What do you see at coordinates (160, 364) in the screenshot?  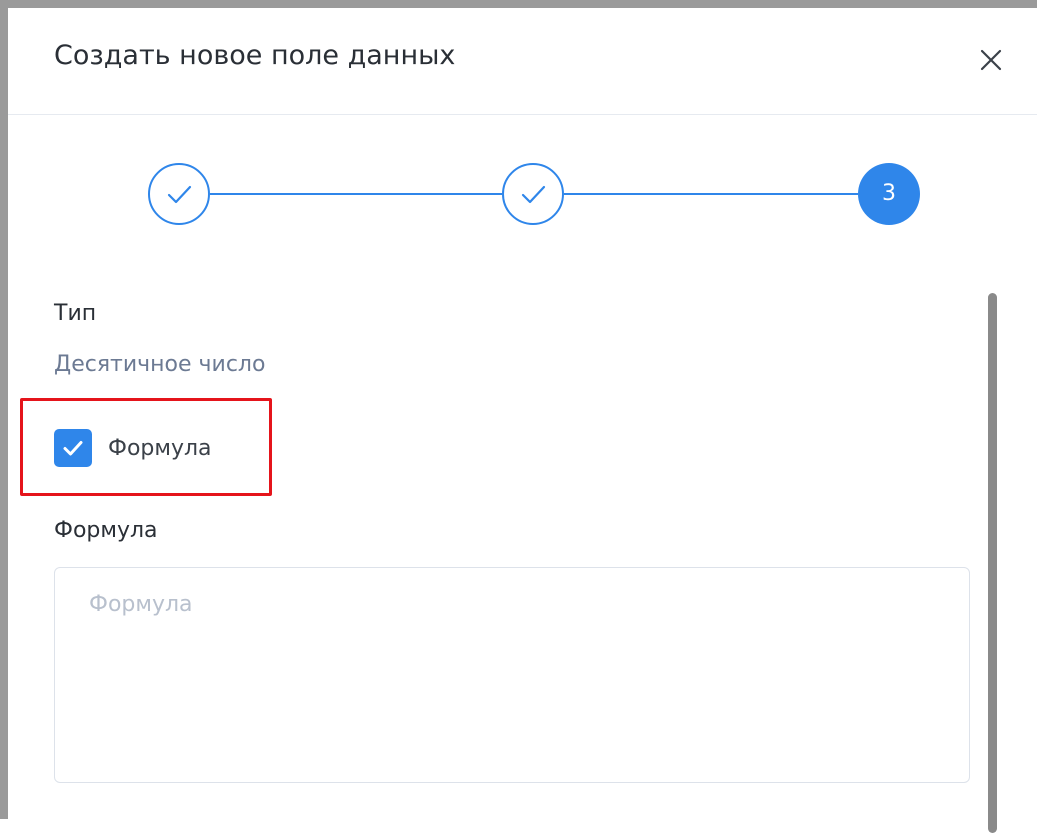 I see `type-value: Десятичное число` at bounding box center [160, 364].